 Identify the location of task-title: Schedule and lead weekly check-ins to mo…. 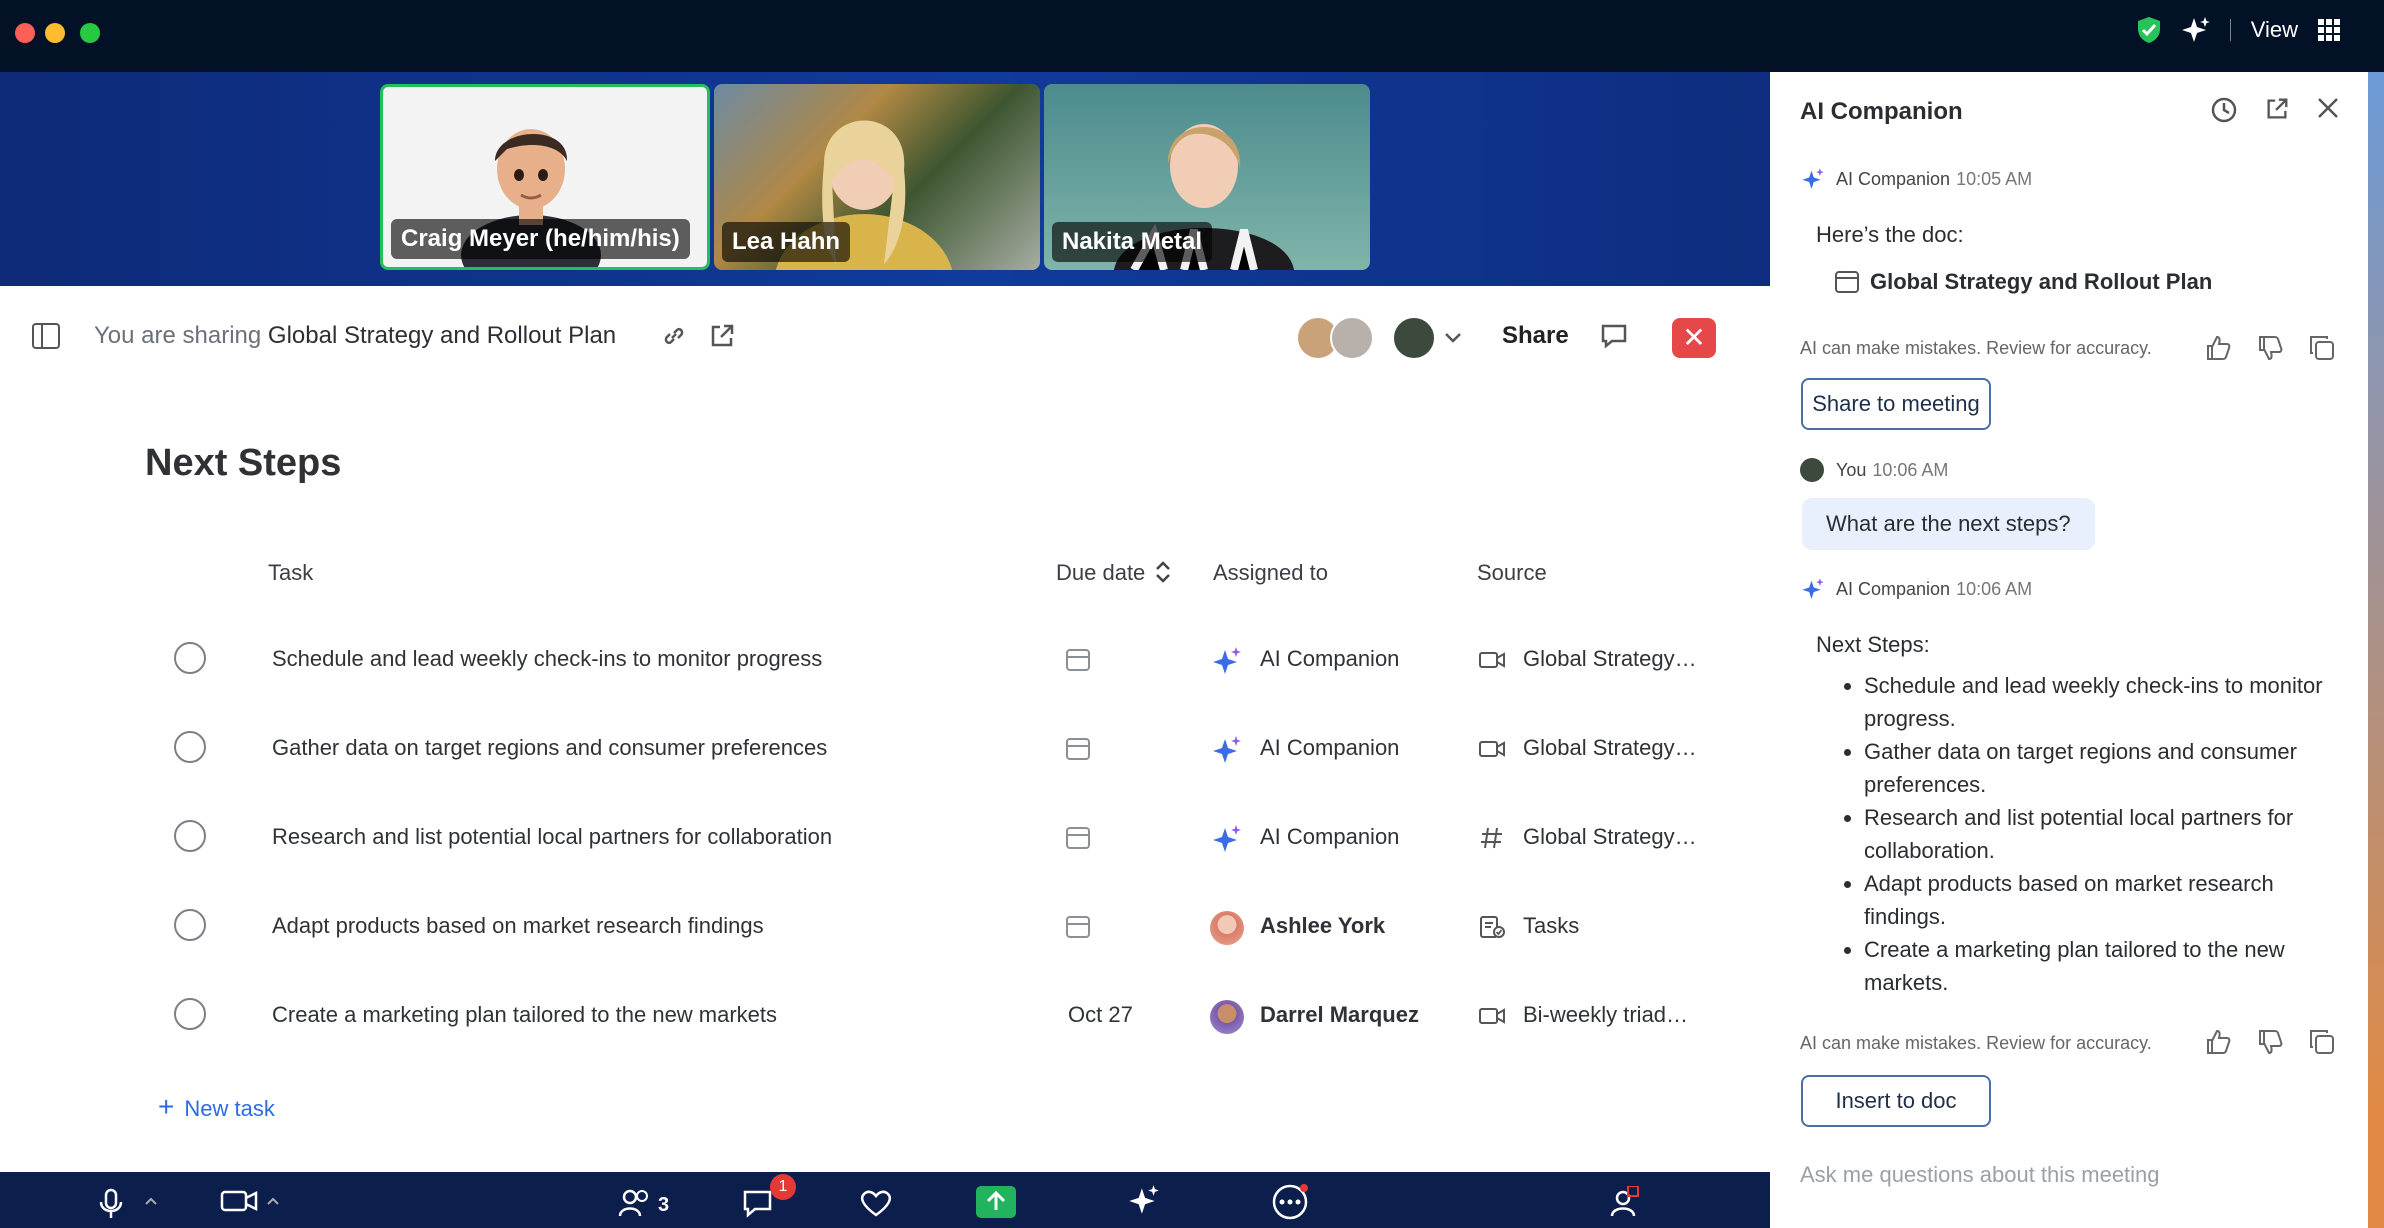
(547, 659).